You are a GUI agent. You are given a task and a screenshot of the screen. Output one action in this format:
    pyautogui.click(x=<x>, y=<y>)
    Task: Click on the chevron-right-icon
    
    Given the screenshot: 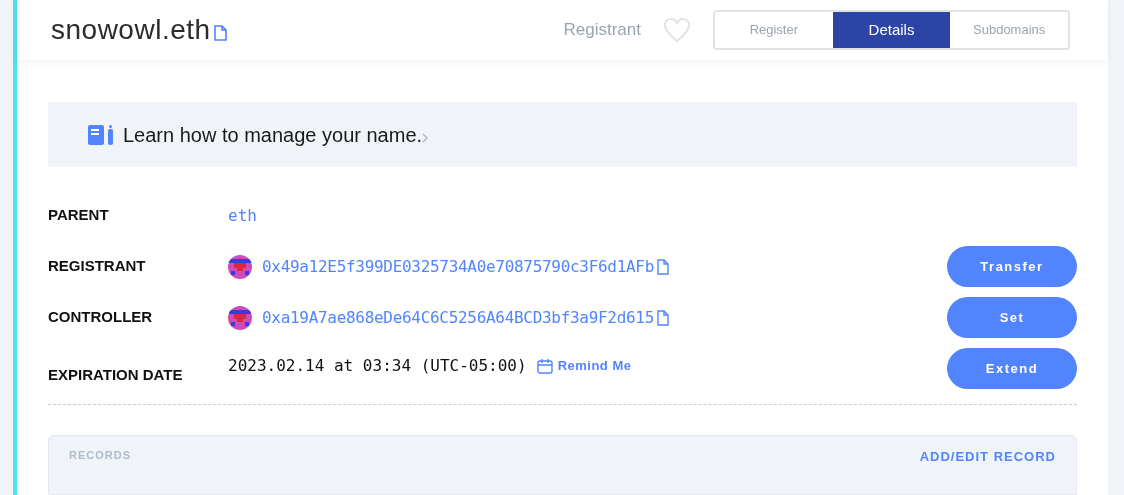 What is the action you would take?
    pyautogui.click(x=425, y=137)
    